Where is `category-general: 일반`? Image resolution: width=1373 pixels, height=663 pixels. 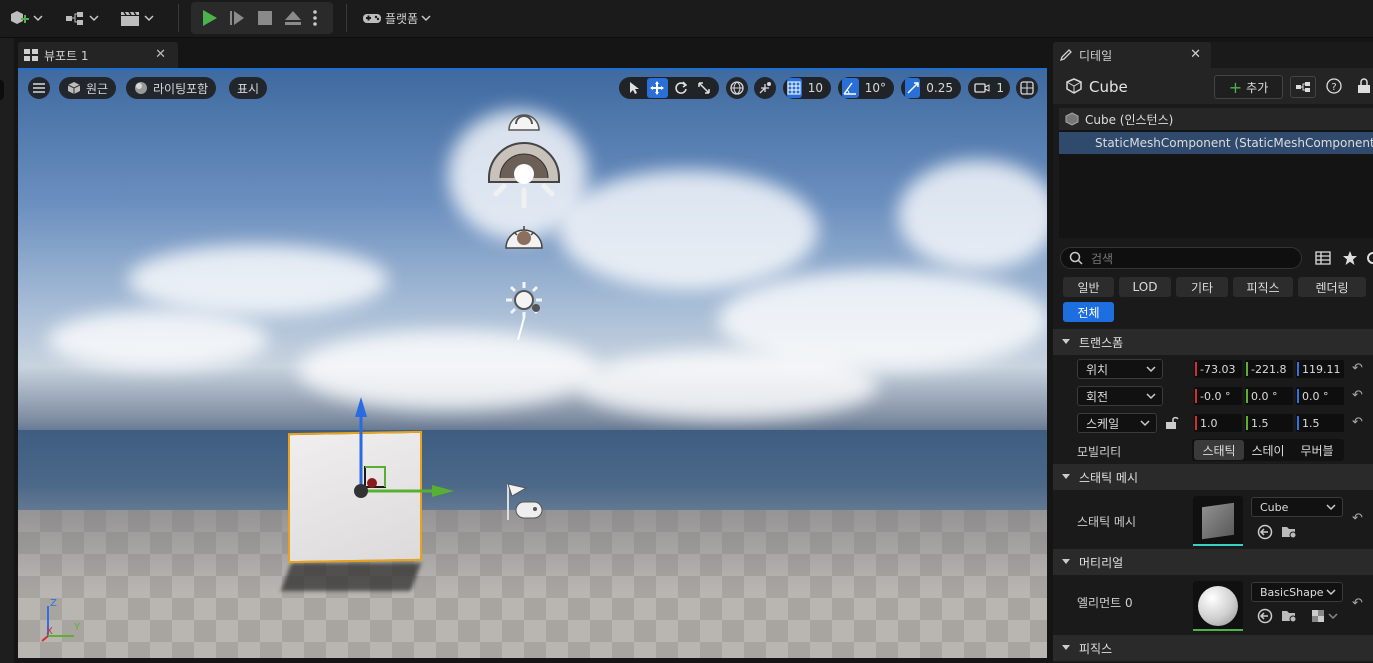
category-general: 일반 is located at coordinates (1088, 287).